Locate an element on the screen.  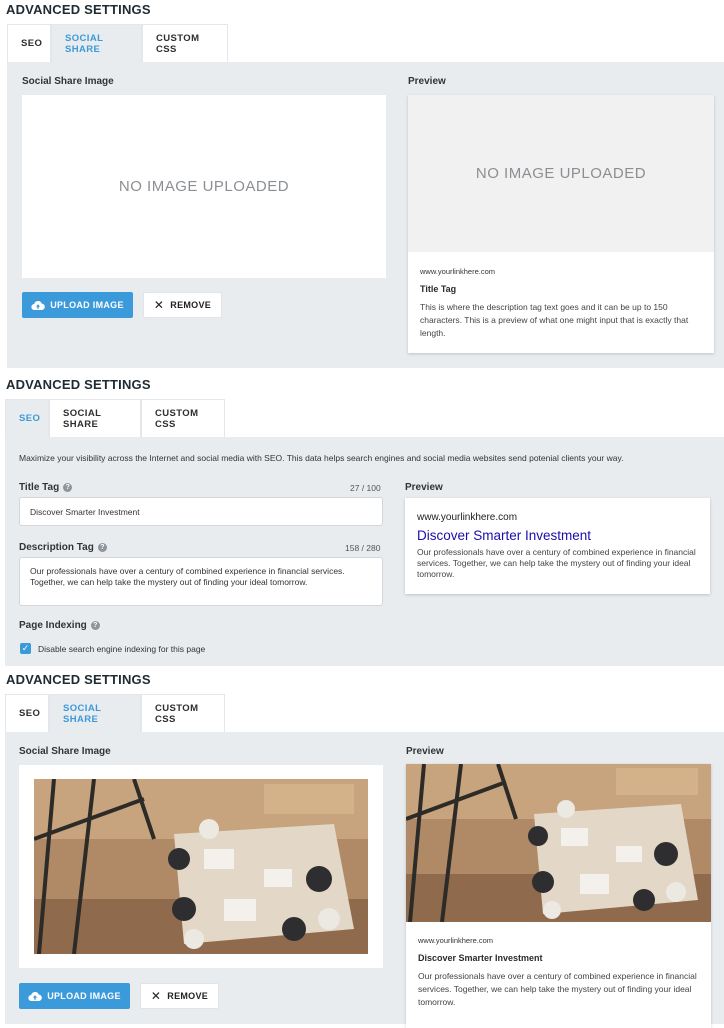
title-tag-text: Title Tag is located at coordinates (39, 487).